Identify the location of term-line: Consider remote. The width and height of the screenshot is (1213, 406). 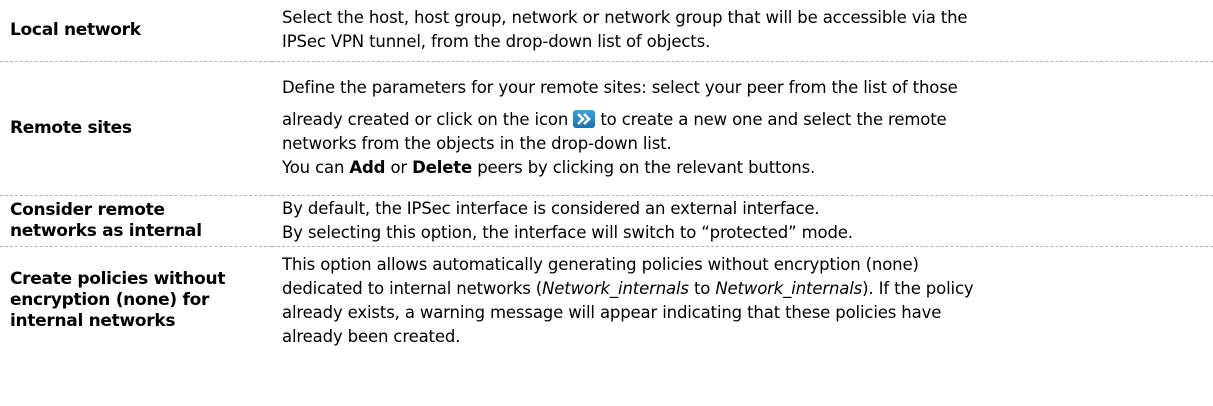
(87, 209).